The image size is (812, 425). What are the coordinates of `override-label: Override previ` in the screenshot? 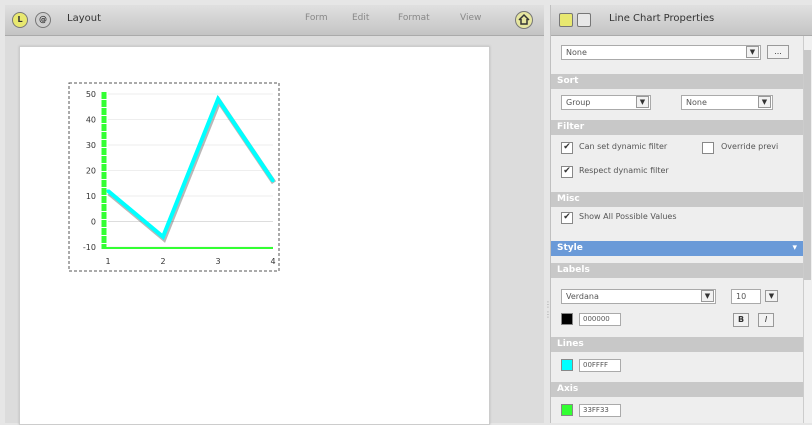 It's located at (750, 146).